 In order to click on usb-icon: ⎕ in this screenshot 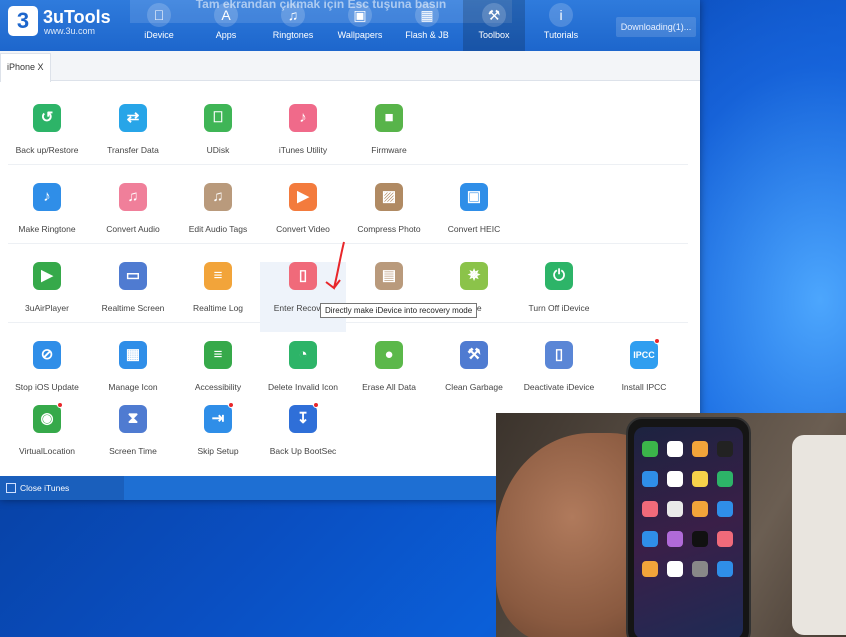, I will do `click(218, 118)`.